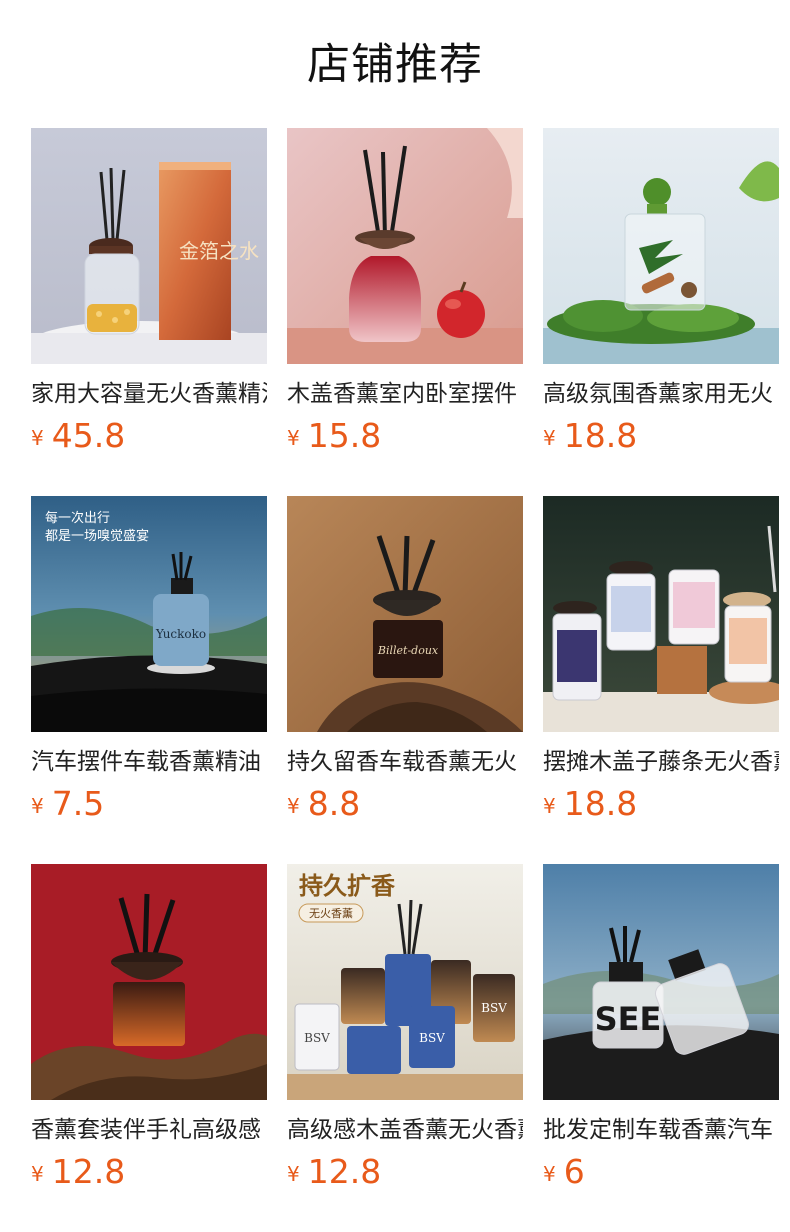  Describe the element at coordinates (219, 251) in the screenshot. I see `box-text: 金箔之水` at that location.